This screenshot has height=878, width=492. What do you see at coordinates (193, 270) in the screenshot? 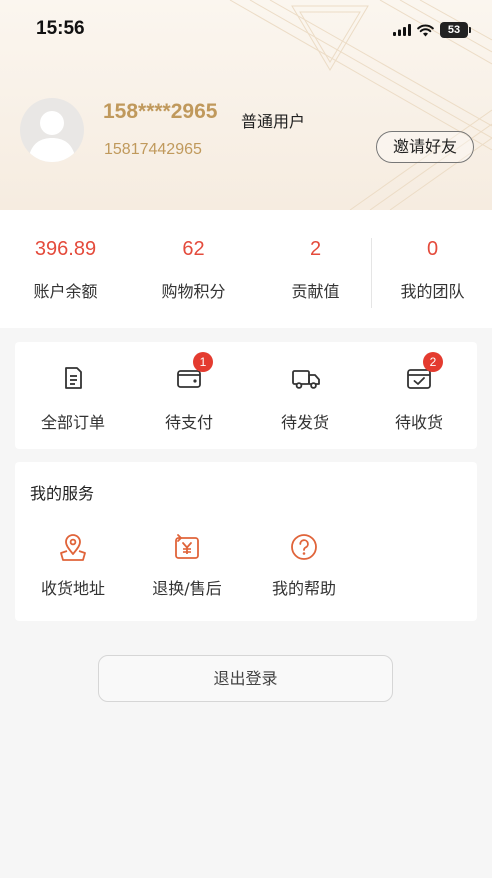
I see `stat-points: 62 购物积分` at bounding box center [193, 270].